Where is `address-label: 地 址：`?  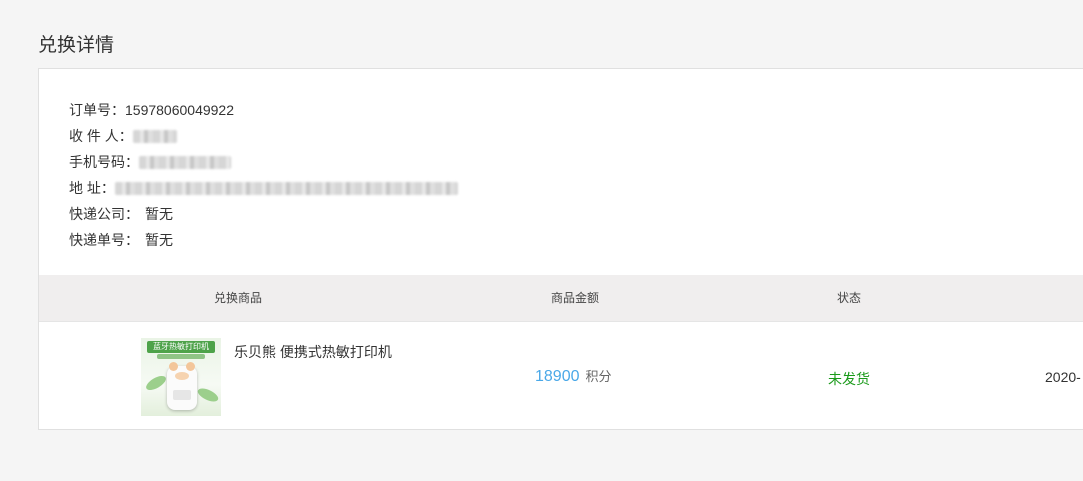
address-label: 地 址： is located at coordinates (92, 188).